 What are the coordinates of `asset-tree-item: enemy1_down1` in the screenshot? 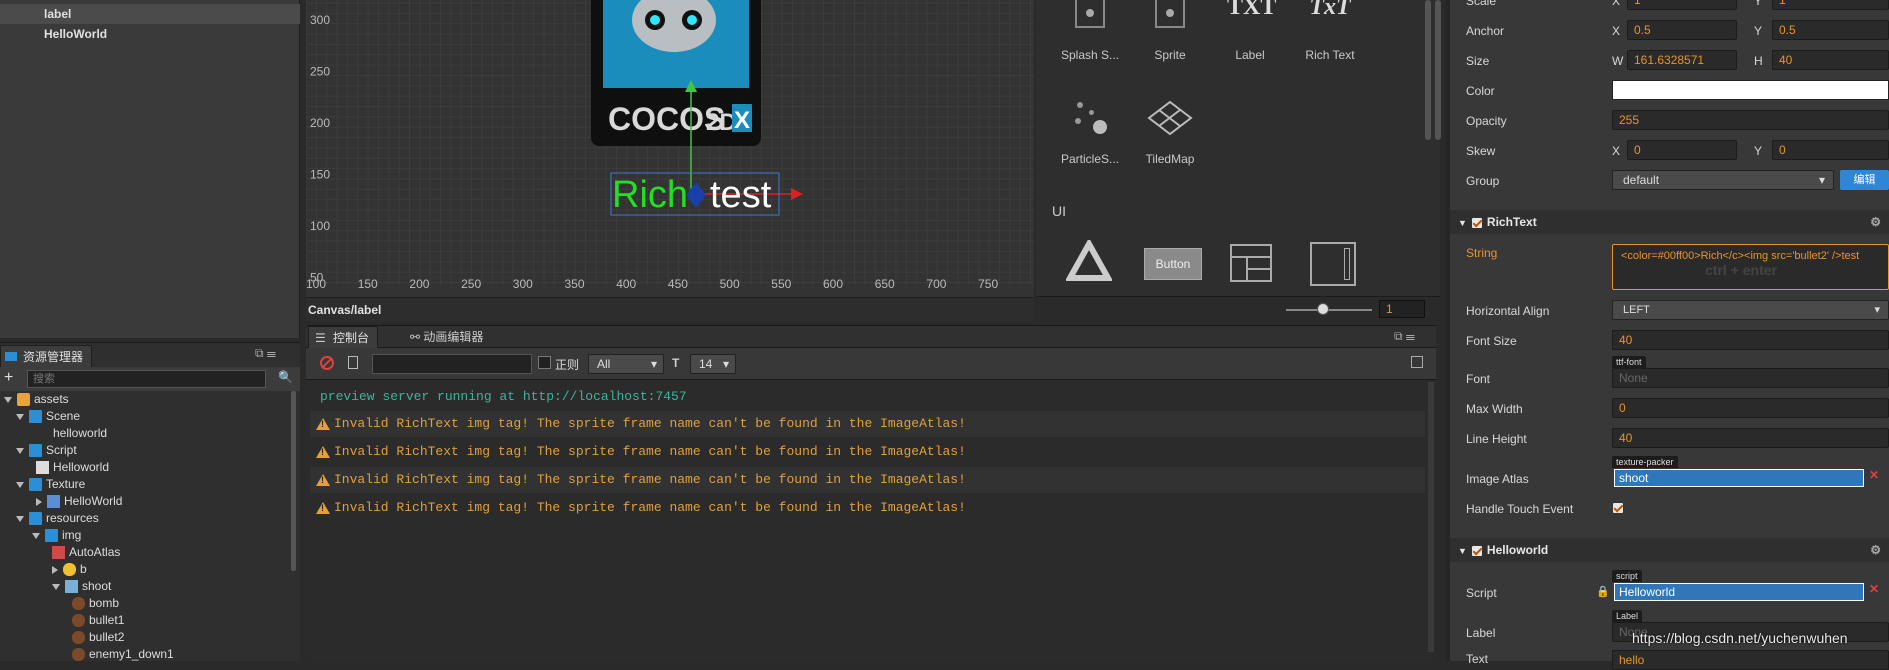 It's located at (123, 654).